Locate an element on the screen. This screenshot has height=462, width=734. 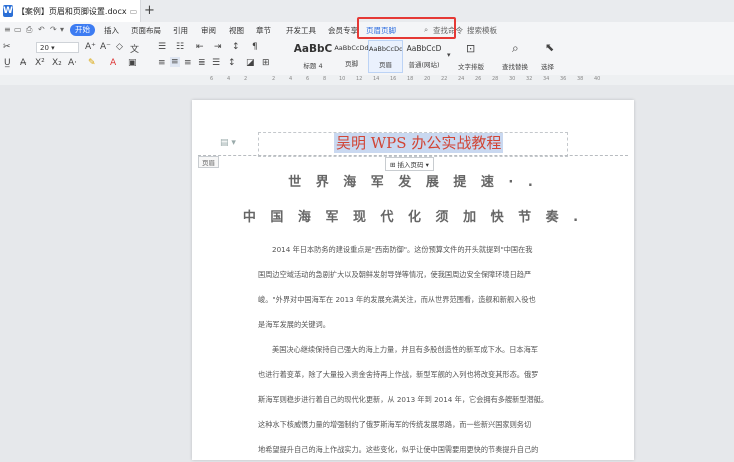
search-template: 搜索模板 is located at coordinates (482, 30).